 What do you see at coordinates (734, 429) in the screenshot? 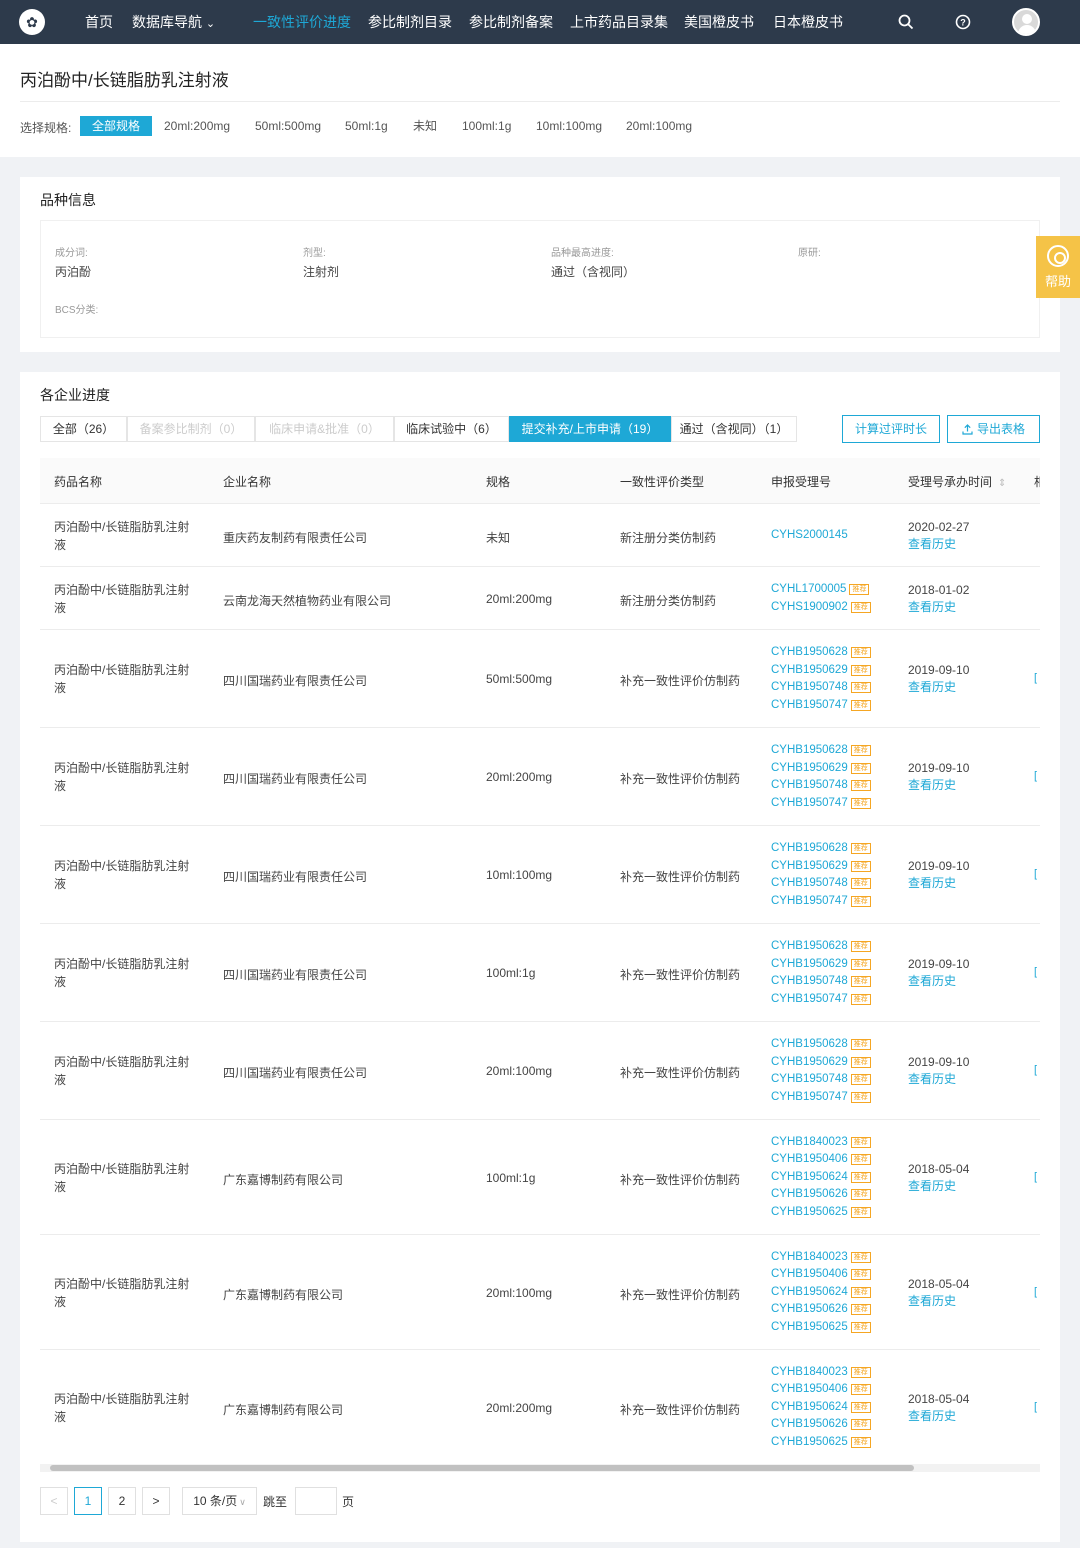
I see `filter-tab-passed: 通过（含视同）（1）` at bounding box center [734, 429].